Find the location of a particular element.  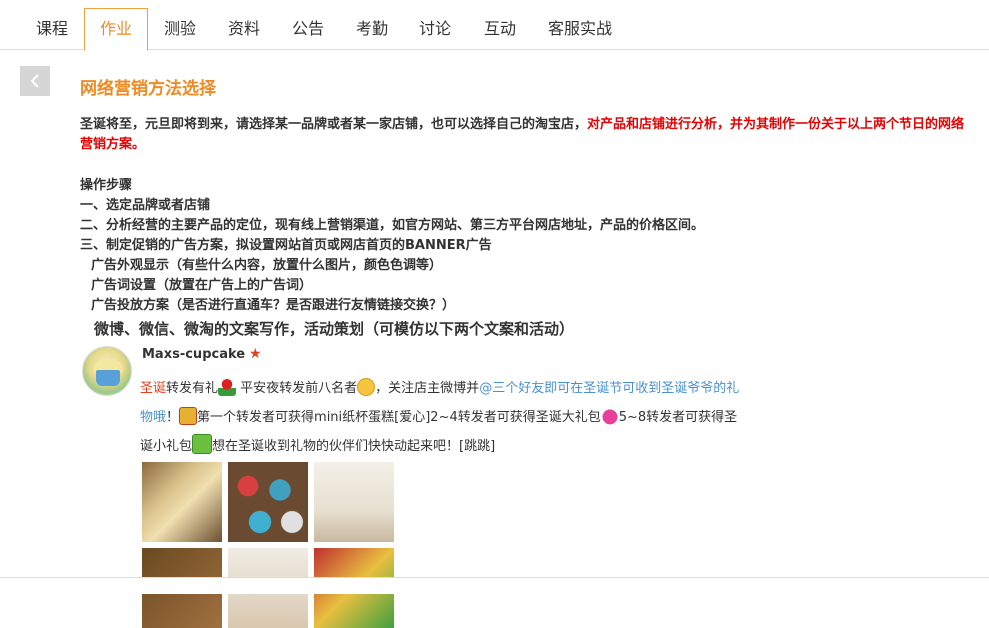

page-title: 网络营销方法选择 is located at coordinates (148, 89).